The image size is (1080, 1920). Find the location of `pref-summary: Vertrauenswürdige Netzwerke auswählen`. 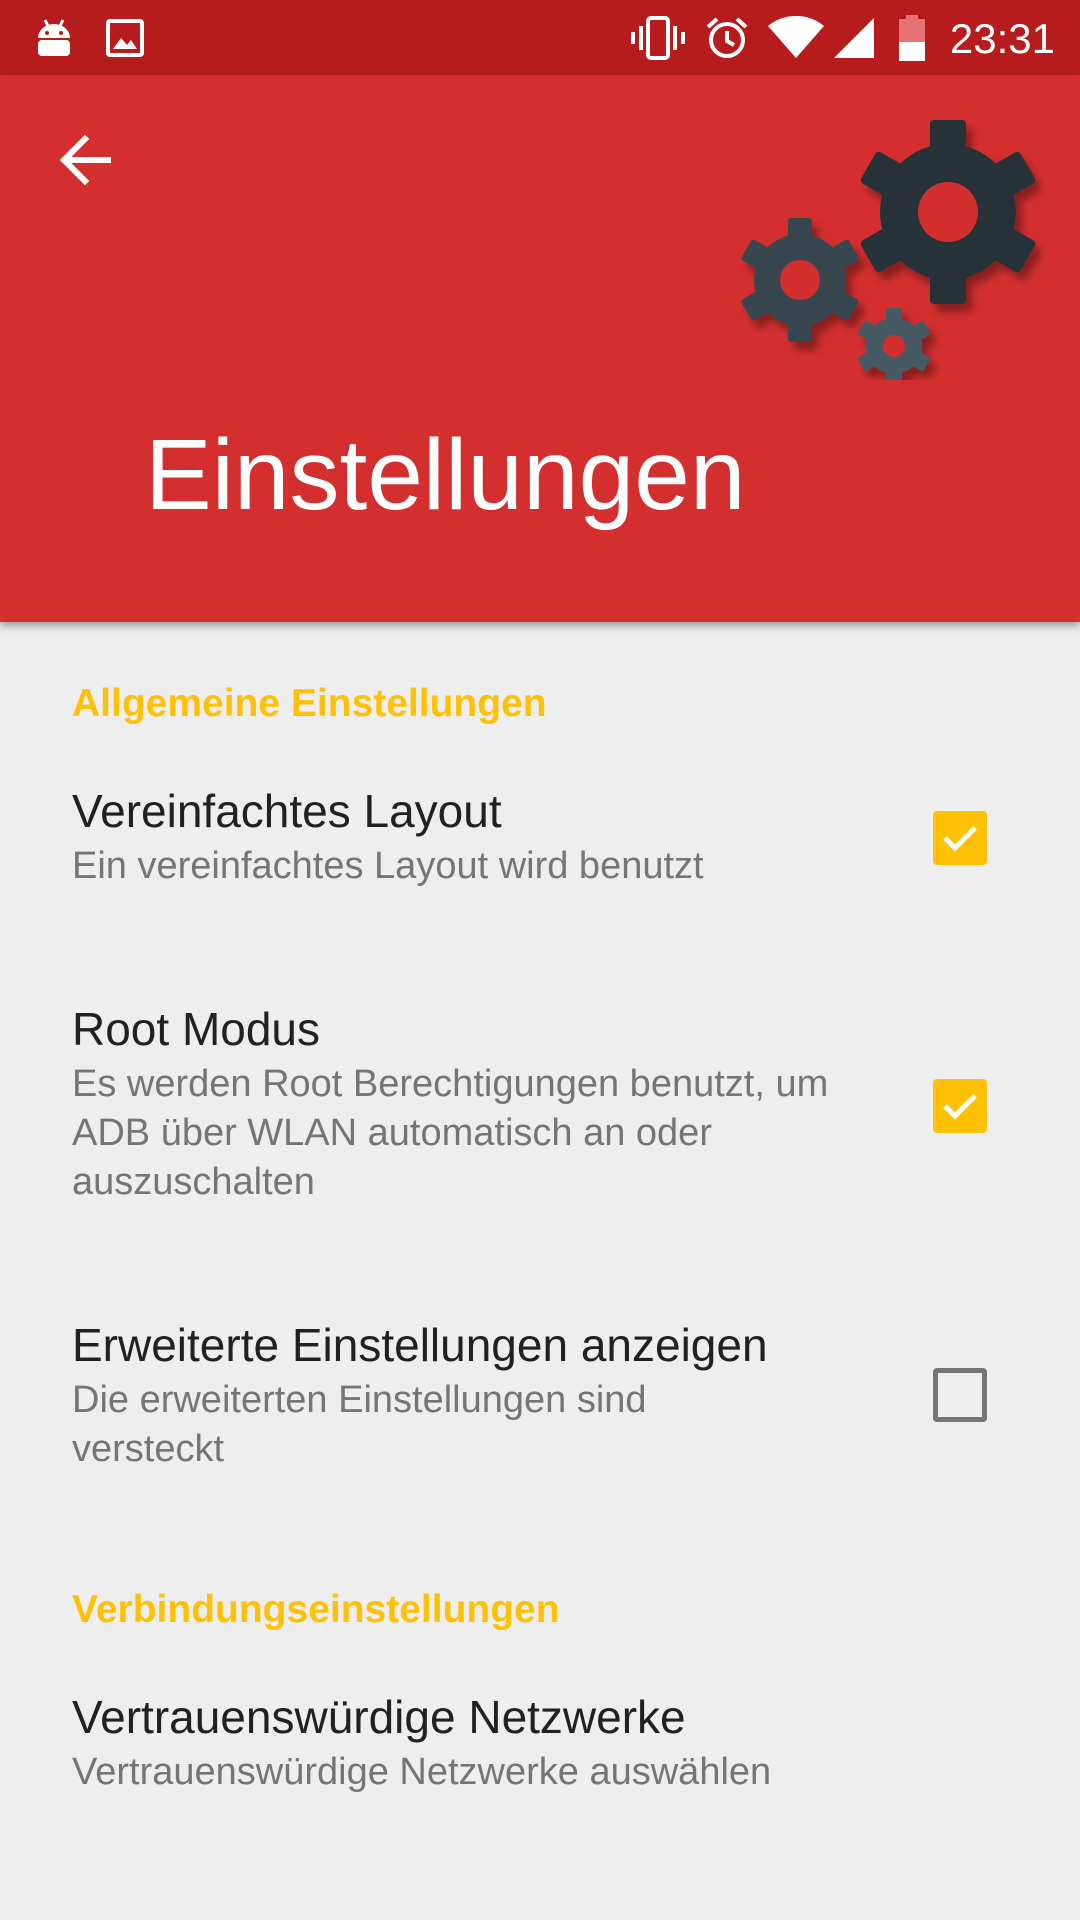

pref-summary: Vertrauenswürdige Netzwerke auswählen is located at coordinates (422, 1772).